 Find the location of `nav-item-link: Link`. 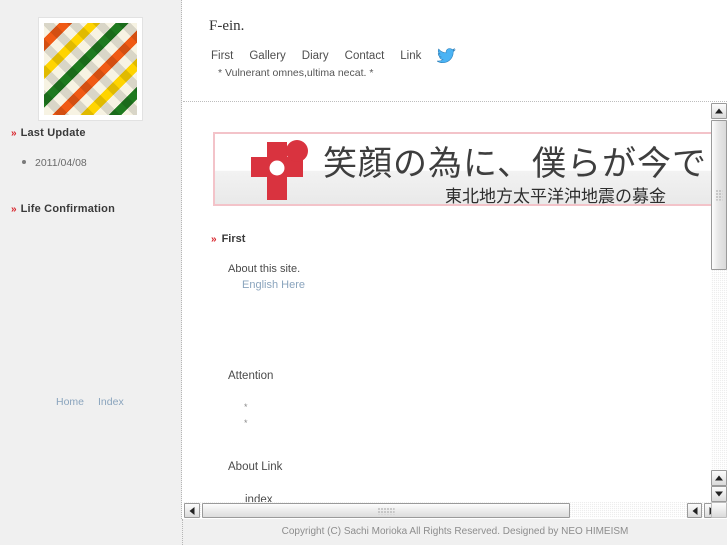

nav-item-link: Link is located at coordinates (410, 56).